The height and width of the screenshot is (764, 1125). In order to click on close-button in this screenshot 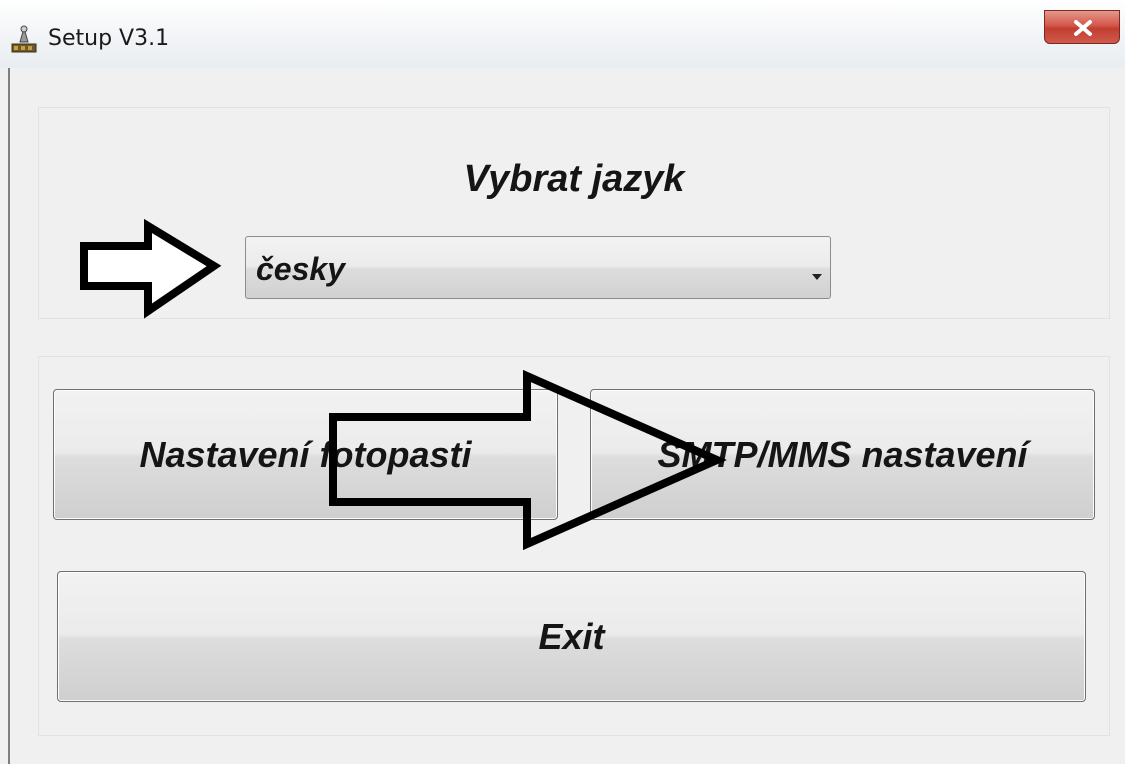, I will do `click(1082, 27)`.